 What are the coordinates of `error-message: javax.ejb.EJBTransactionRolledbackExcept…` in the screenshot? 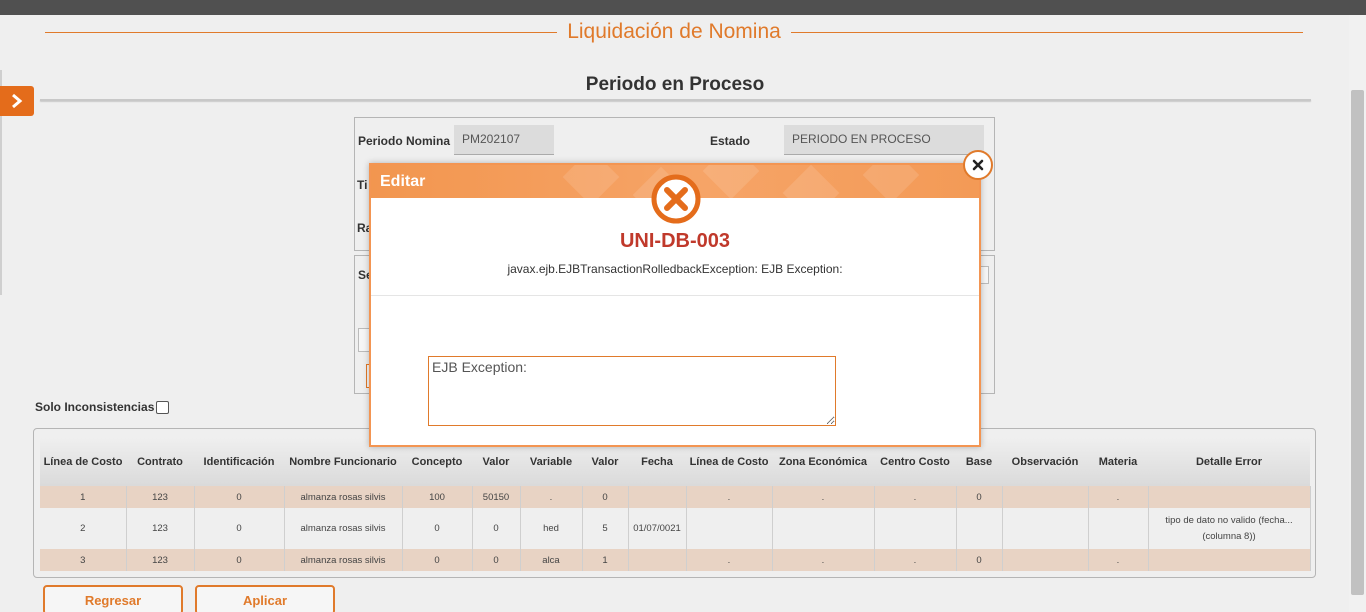 It's located at (675, 269).